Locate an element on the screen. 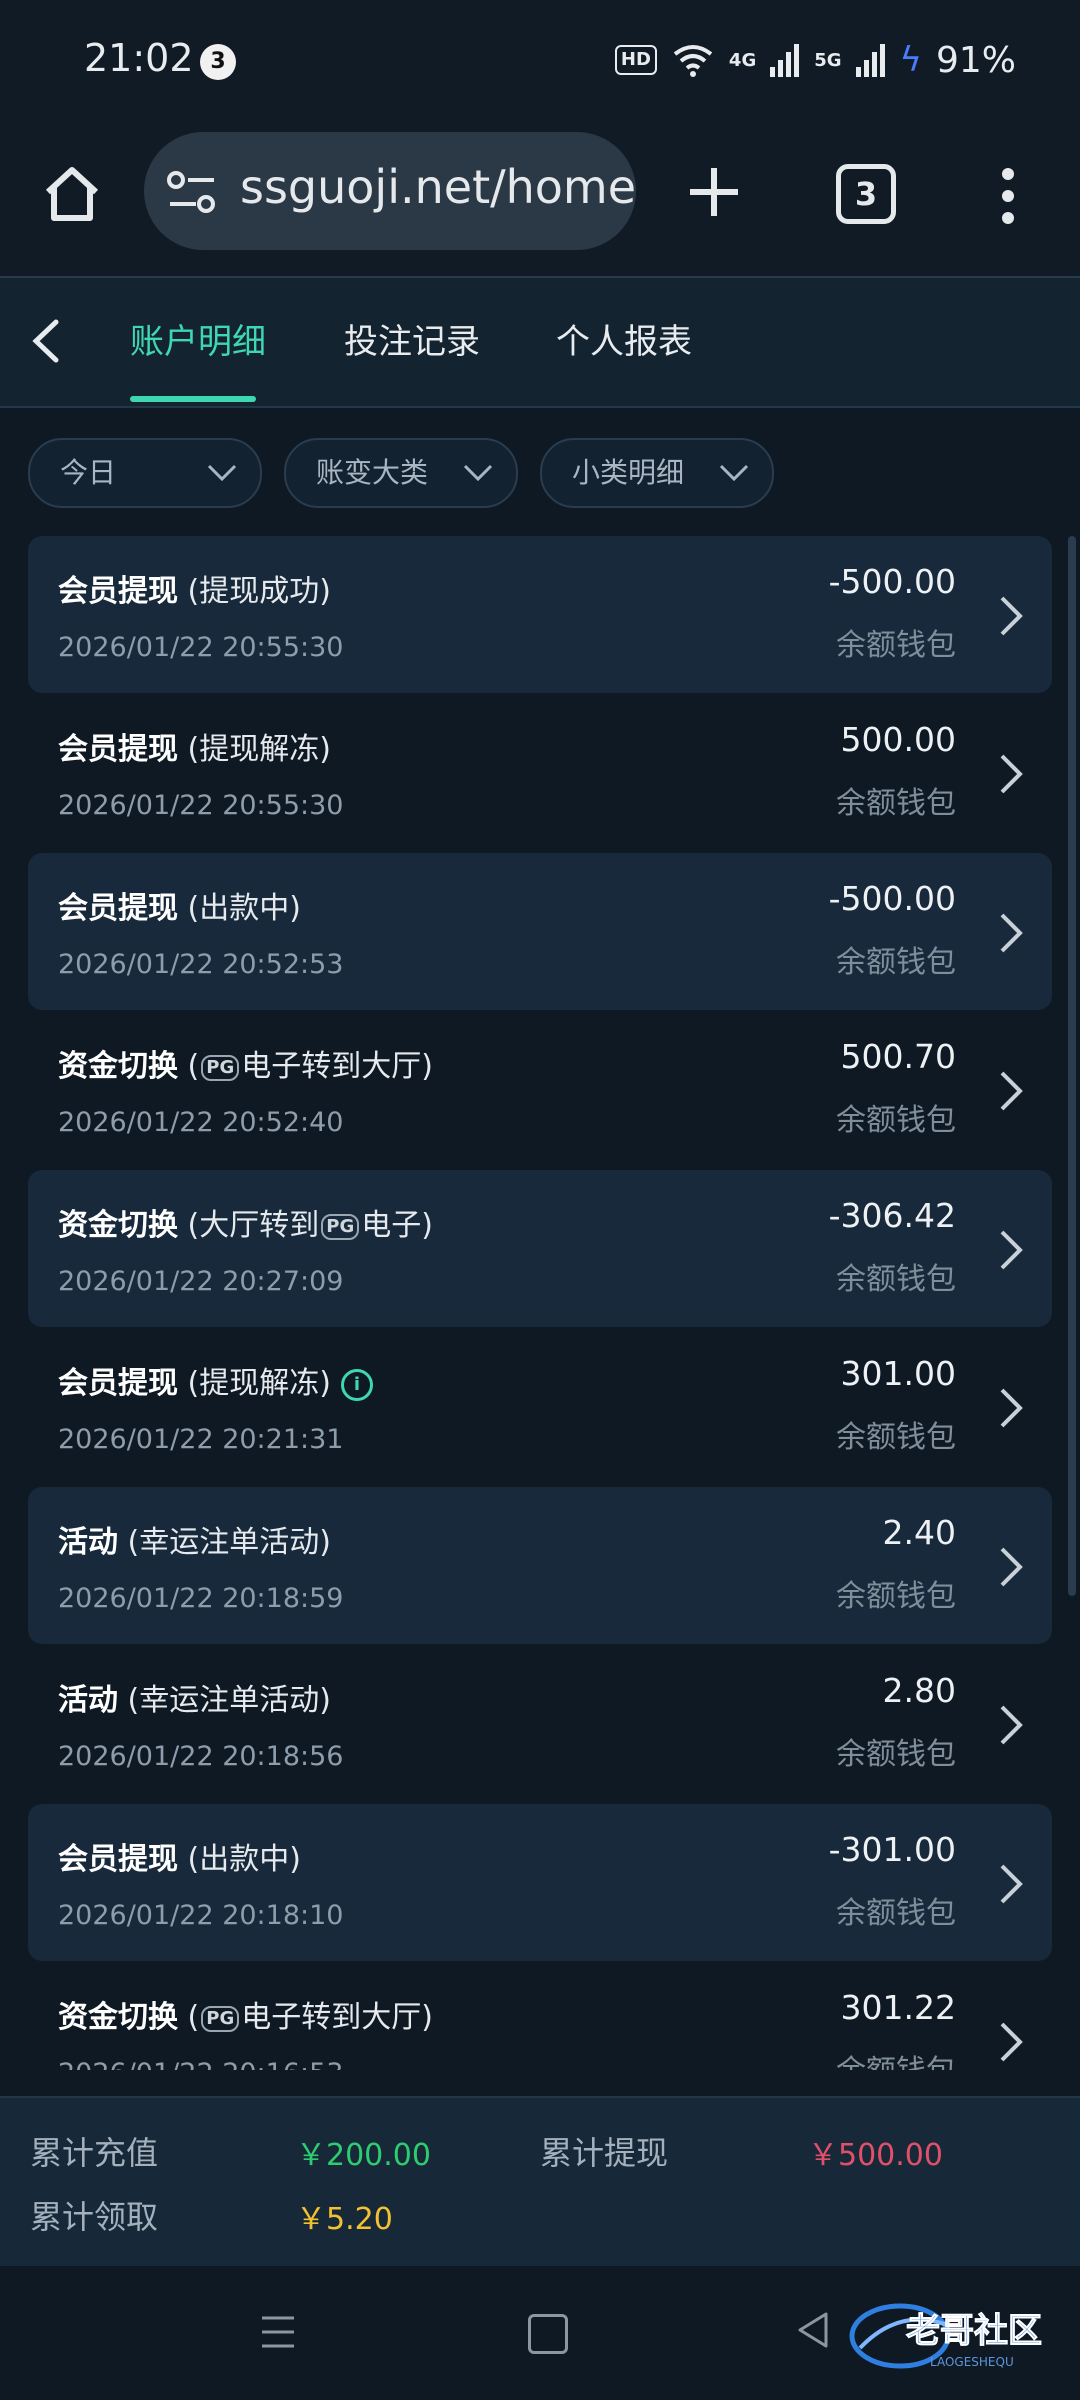  site-settings-icon is located at coordinates (192, 192).